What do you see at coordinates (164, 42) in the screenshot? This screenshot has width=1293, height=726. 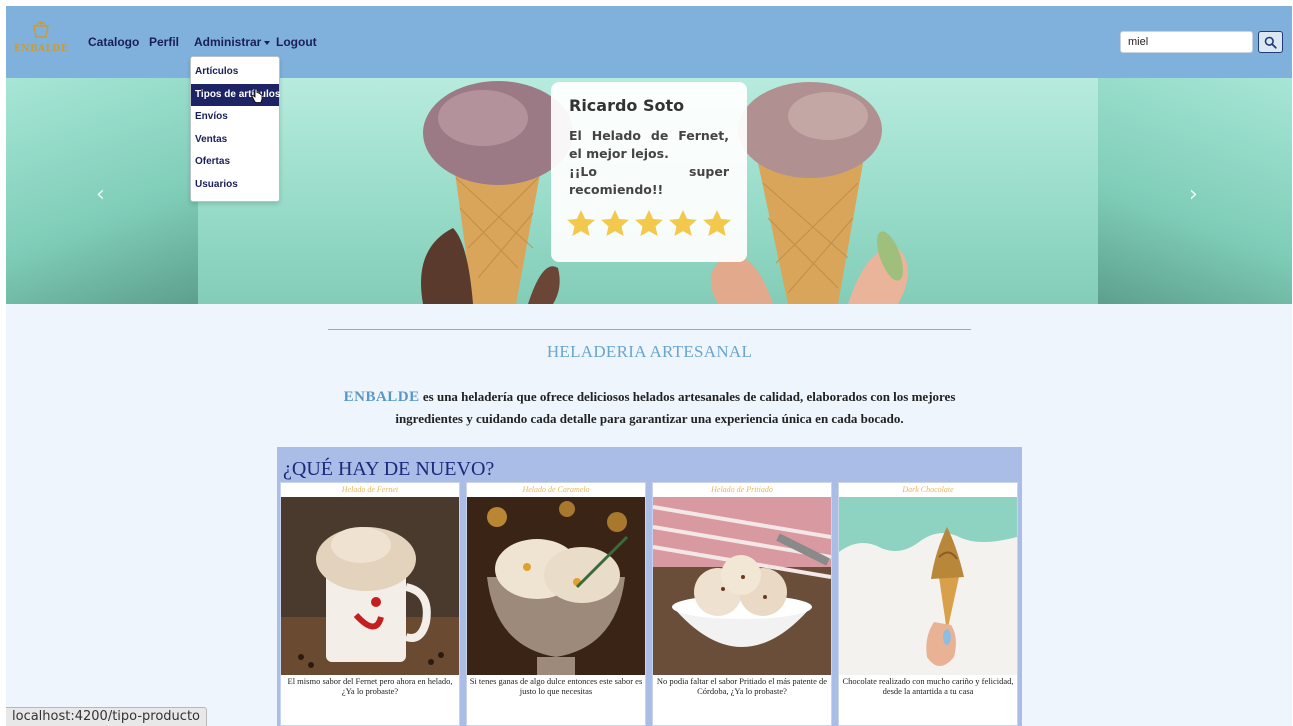 I see `nav-perfil: Perfil` at bounding box center [164, 42].